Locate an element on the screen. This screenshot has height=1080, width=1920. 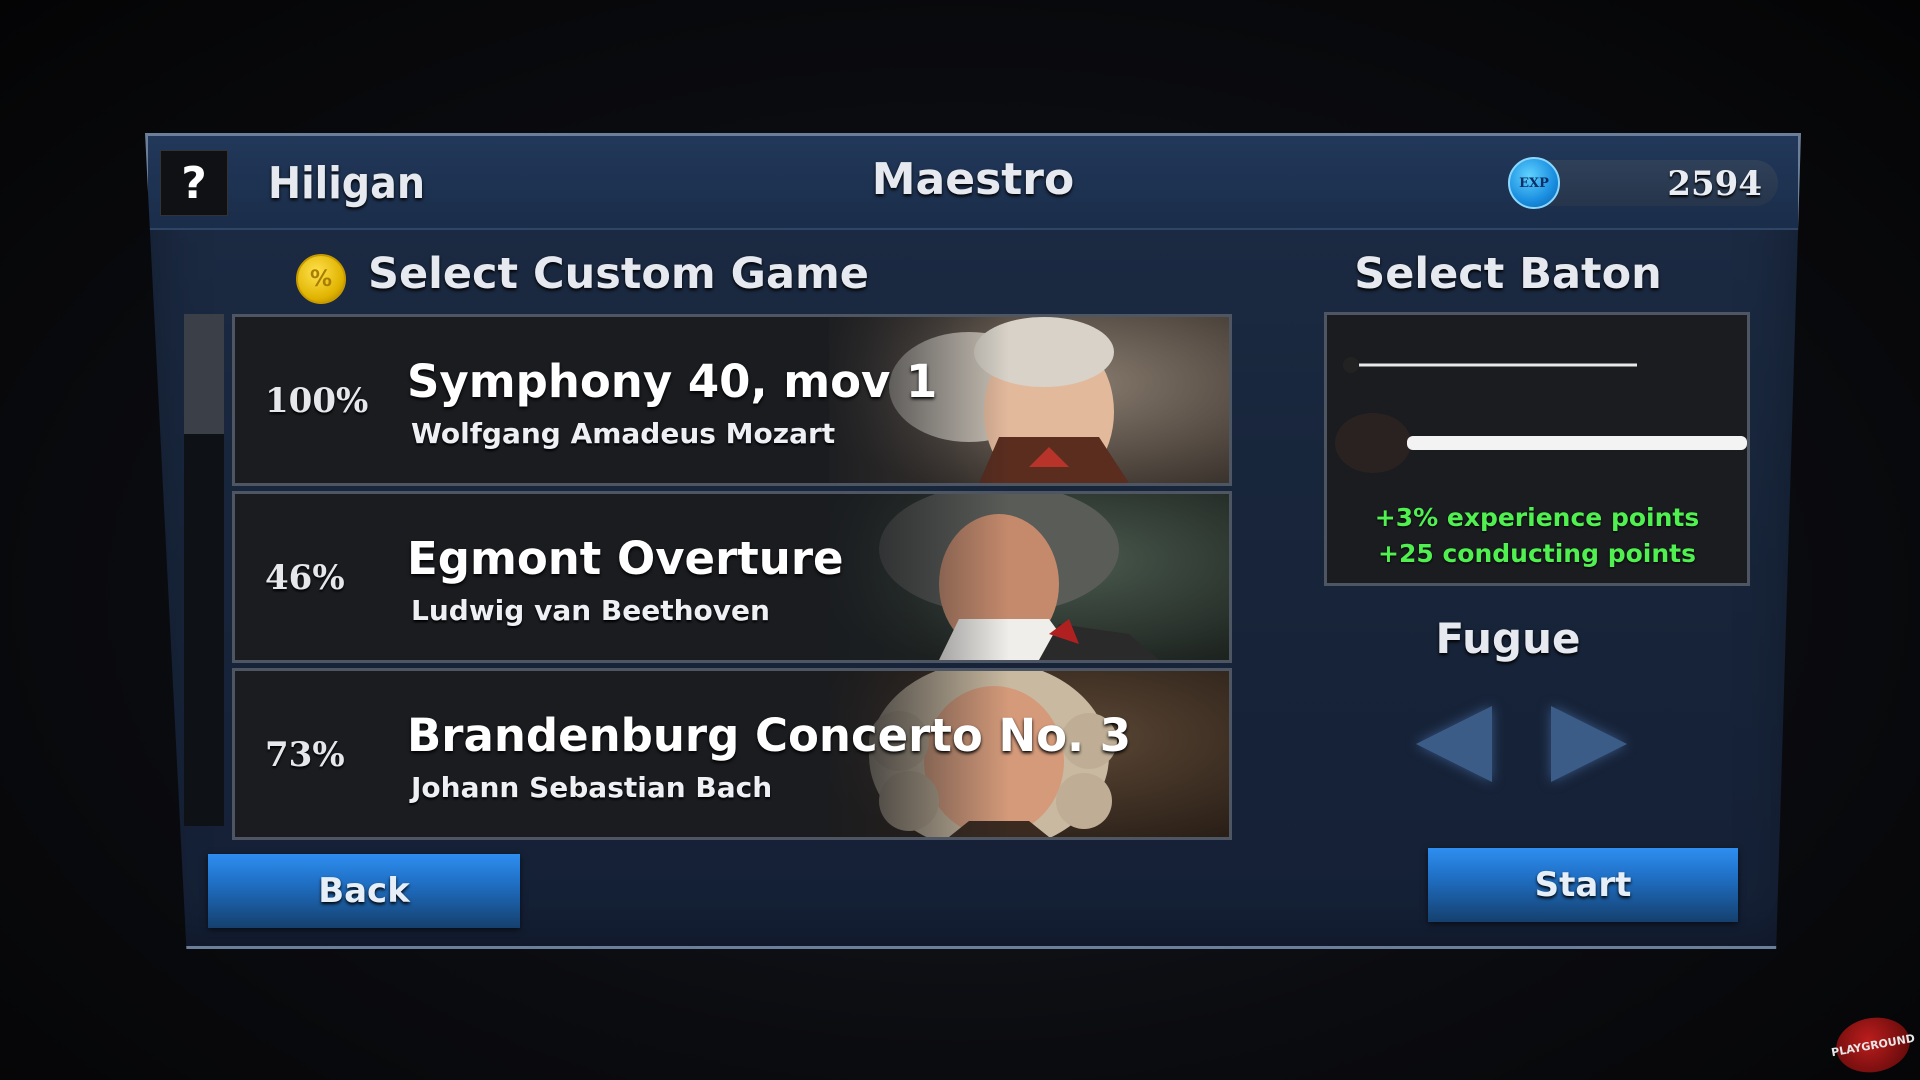
start-button: Start is located at coordinates (1583, 885).